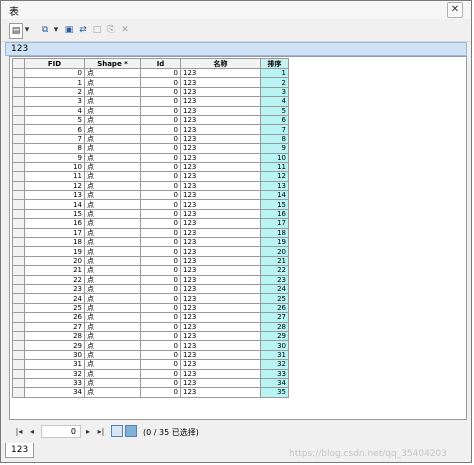 The width and height of the screenshot is (474, 465). Describe the element at coordinates (69, 30) in the screenshot. I see `select-by-attributes-icon: ▣` at that location.